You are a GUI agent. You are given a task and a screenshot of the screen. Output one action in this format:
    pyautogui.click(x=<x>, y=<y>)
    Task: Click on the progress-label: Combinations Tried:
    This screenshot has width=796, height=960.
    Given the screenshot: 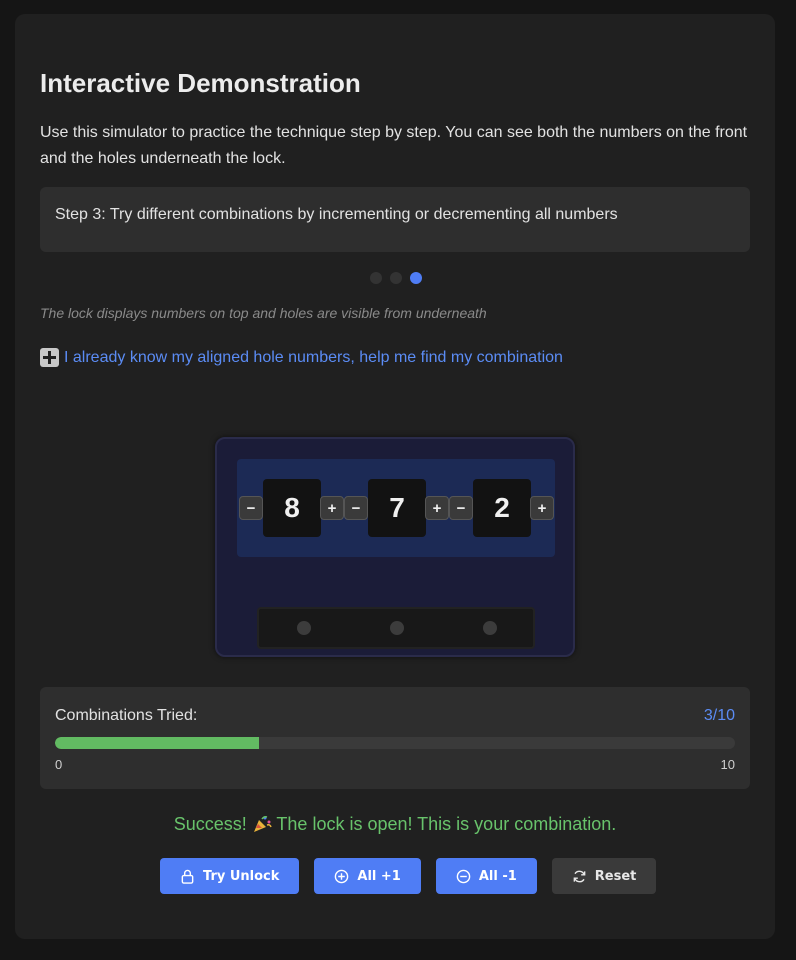 What is the action you would take?
    pyautogui.click(x=126, y=715)
    